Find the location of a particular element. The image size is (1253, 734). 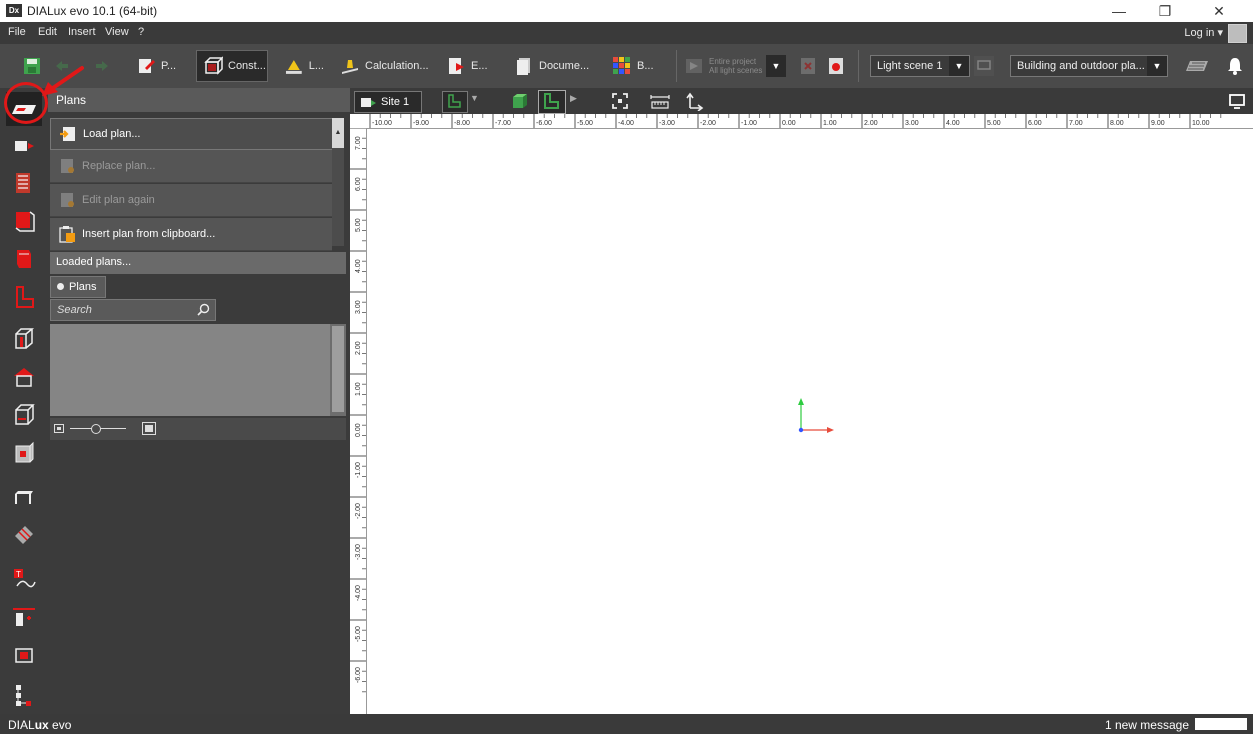

room-tool-button is located at coordinates (24, 259).